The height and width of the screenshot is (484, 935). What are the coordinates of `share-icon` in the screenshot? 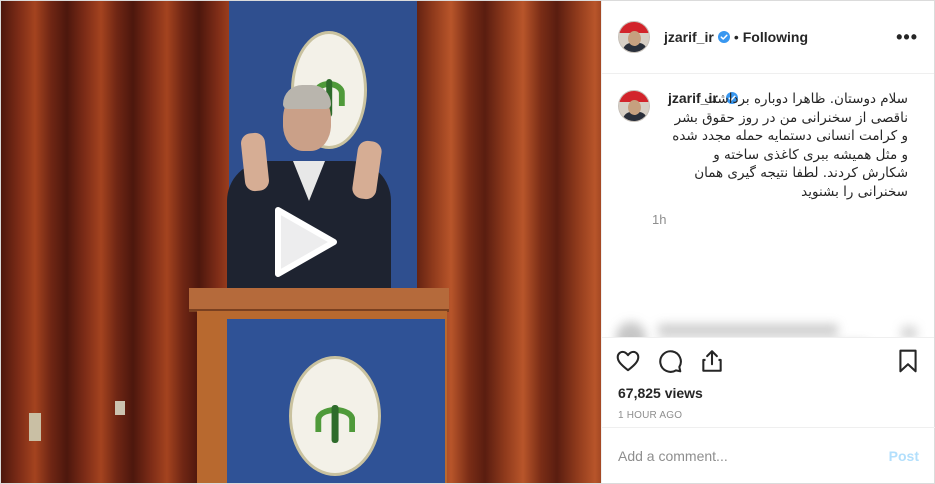 It's located at (712, 360).